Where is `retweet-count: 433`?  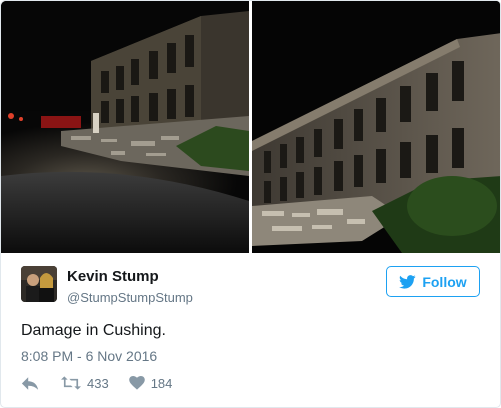 retweet-count: 433 is located at coordinates (98, 383).